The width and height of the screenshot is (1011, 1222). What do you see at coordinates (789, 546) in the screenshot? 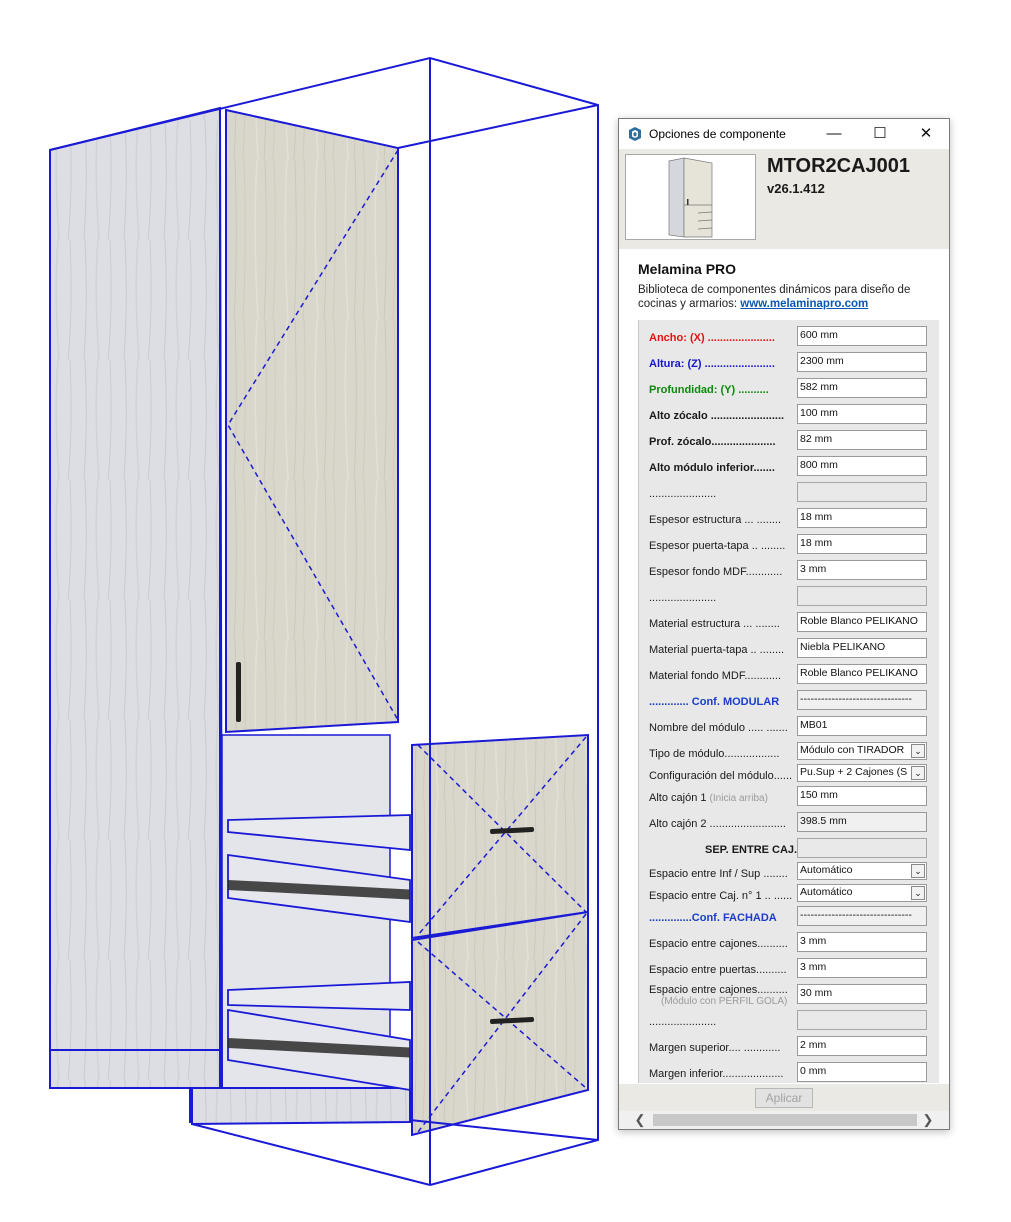
I see `form-row: Espesor puerta-tapa .. ........ 18 mm` at bounding box center [789, 546].